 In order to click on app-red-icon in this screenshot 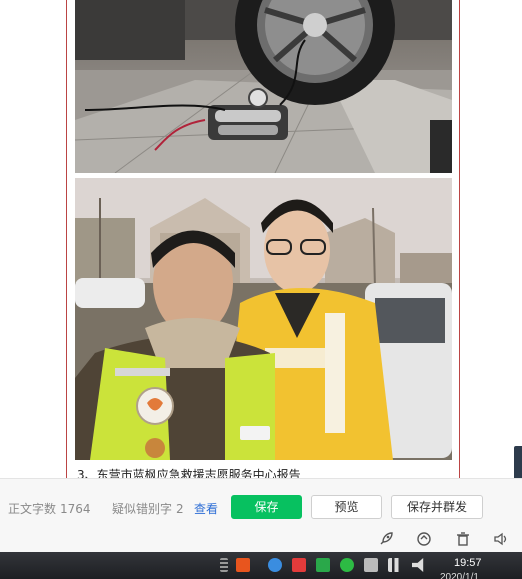, I will do `click(299, 565)`.